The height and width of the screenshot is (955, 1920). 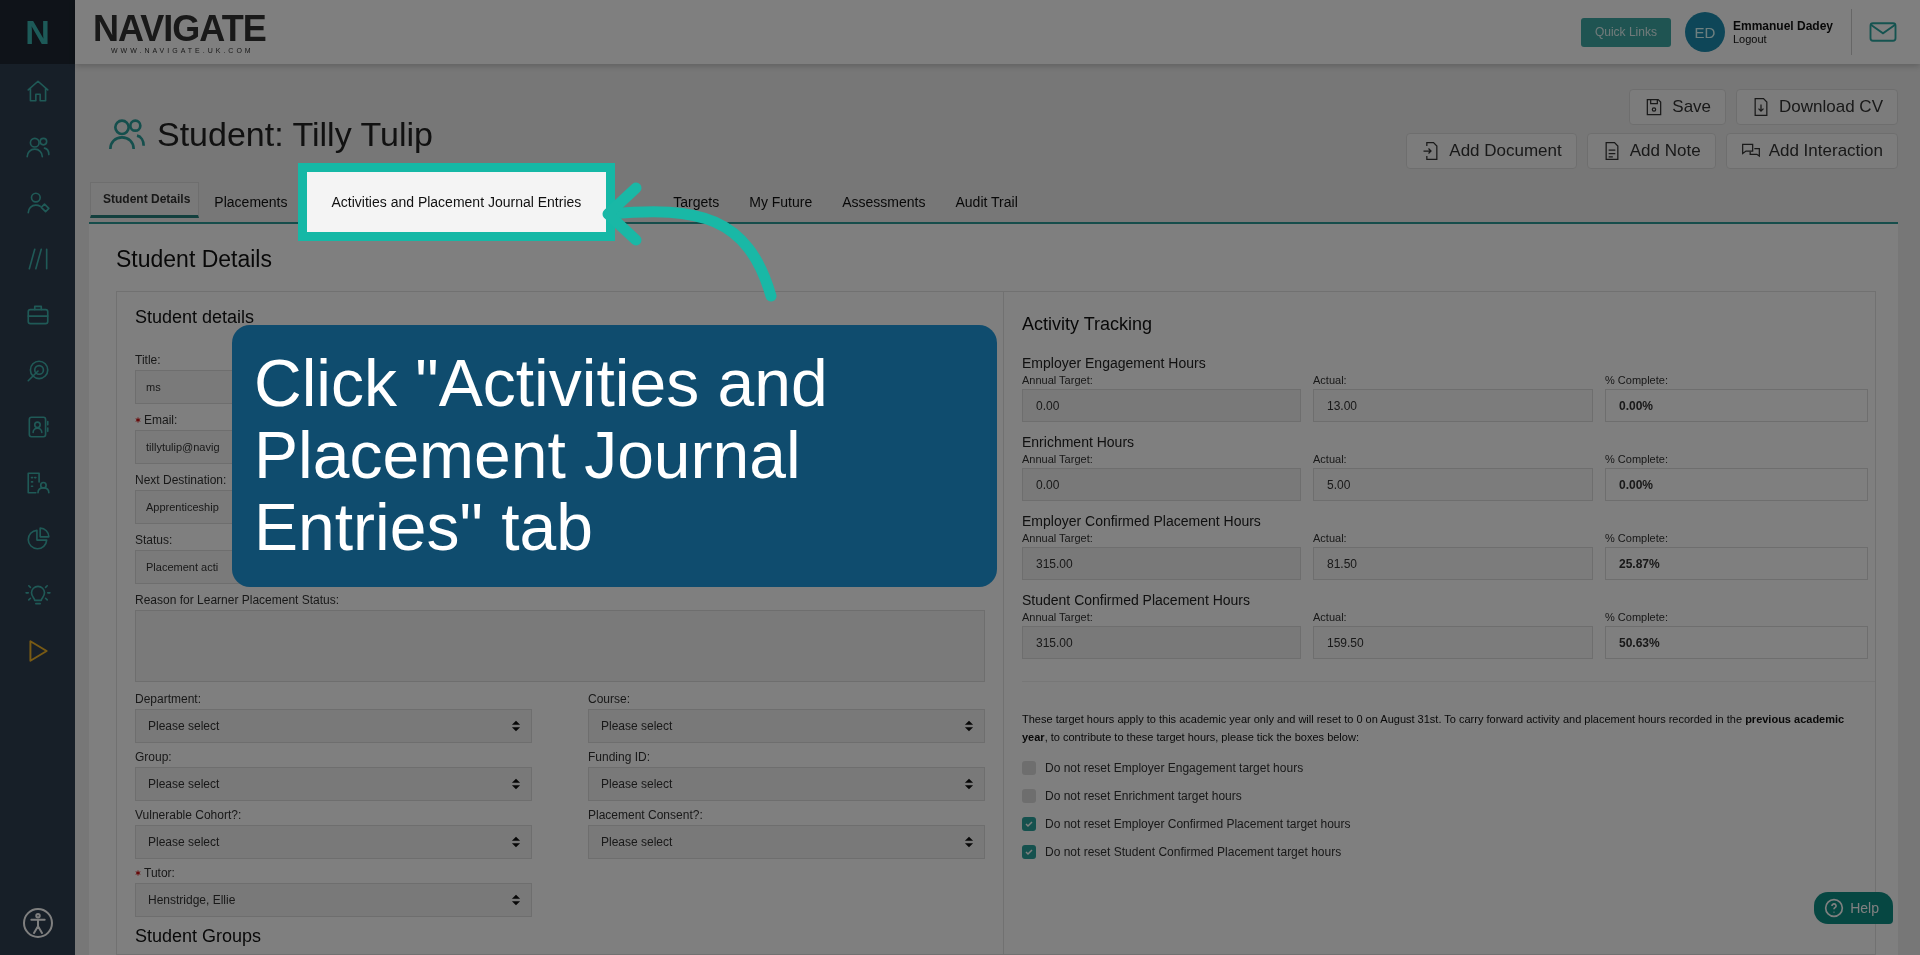 I want to click on help-button: Help, so click(x=1853, y=908).